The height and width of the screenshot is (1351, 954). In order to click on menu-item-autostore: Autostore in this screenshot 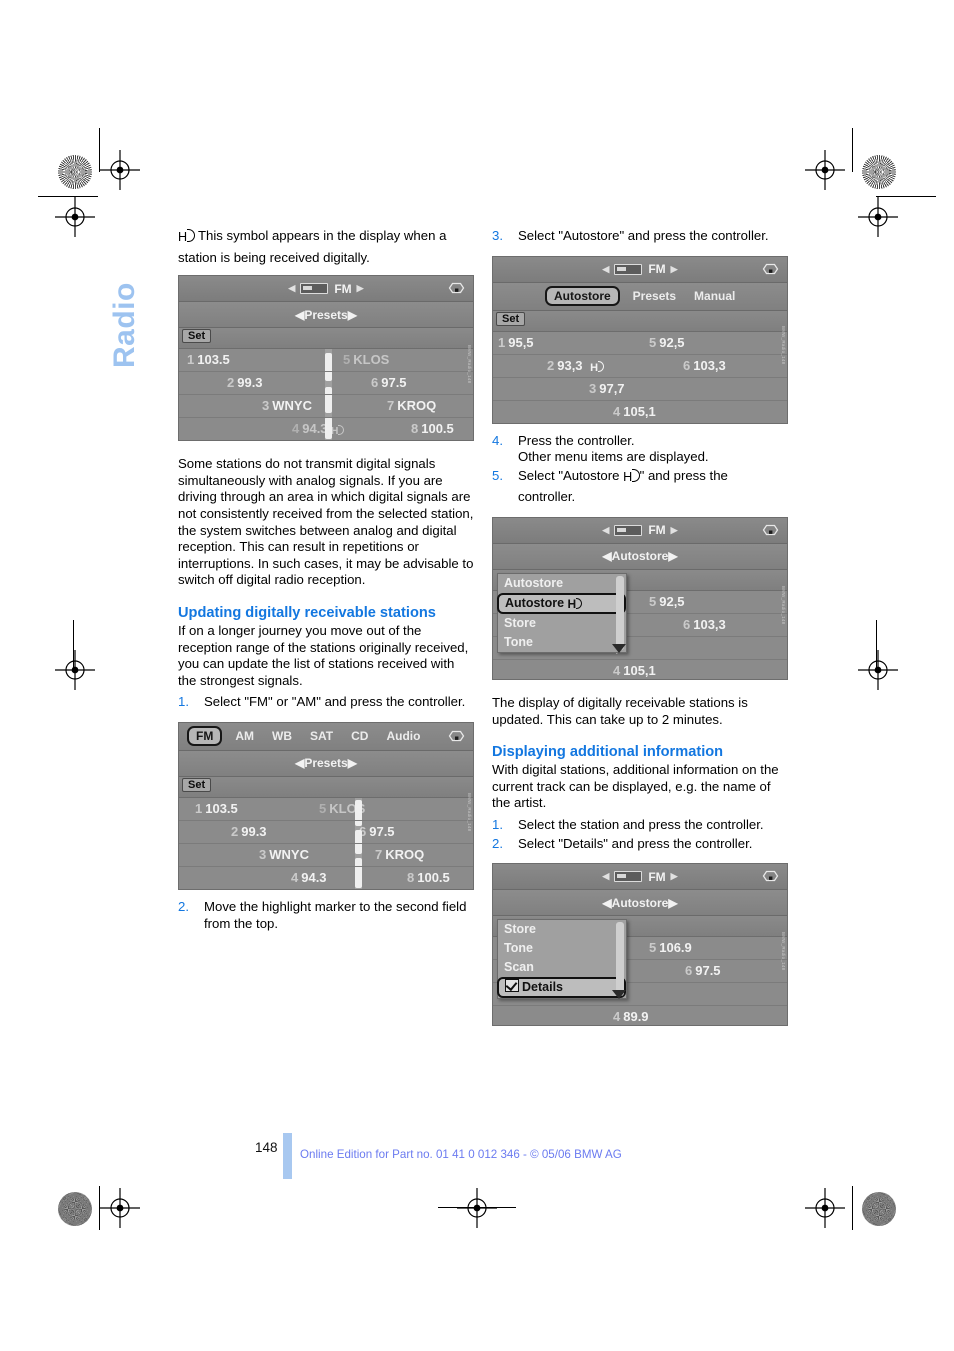, I will do `click(562, 583)`.